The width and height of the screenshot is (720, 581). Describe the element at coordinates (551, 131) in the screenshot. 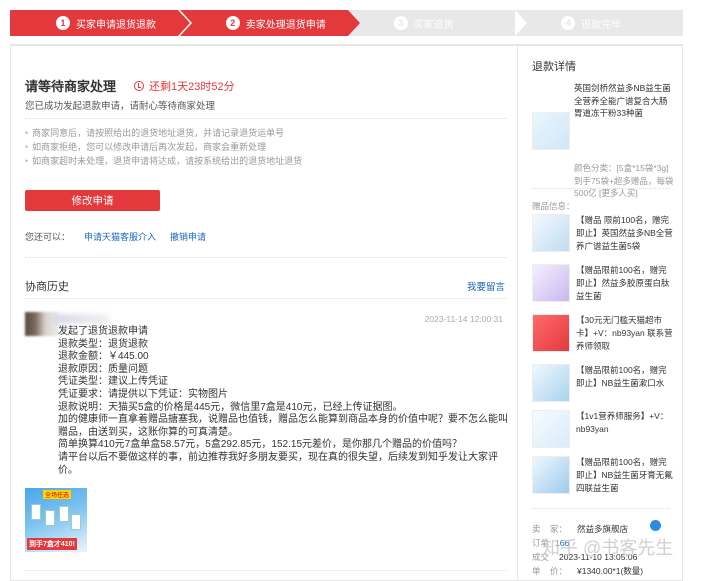

I see `product-thumbnail` at that location.